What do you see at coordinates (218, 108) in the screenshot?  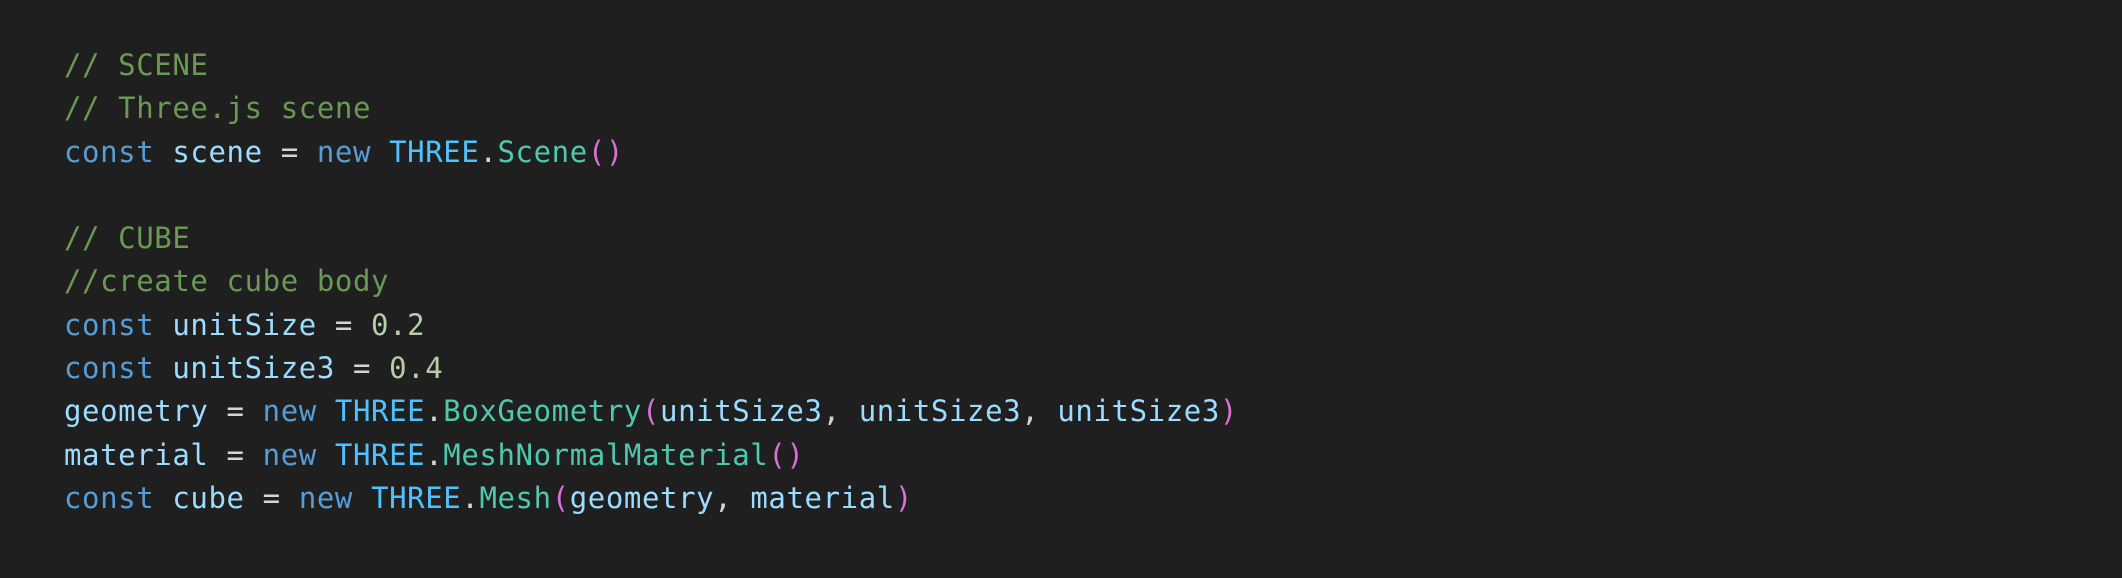 I see `code-token-comment: // Three.js scene` at bounding box center [218, 108].